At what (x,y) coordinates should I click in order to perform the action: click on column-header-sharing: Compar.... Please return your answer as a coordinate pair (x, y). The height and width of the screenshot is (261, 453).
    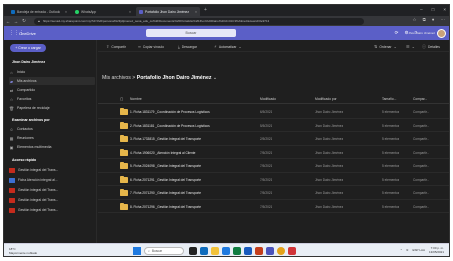
    Looking at the image, I should click on (420, 99).